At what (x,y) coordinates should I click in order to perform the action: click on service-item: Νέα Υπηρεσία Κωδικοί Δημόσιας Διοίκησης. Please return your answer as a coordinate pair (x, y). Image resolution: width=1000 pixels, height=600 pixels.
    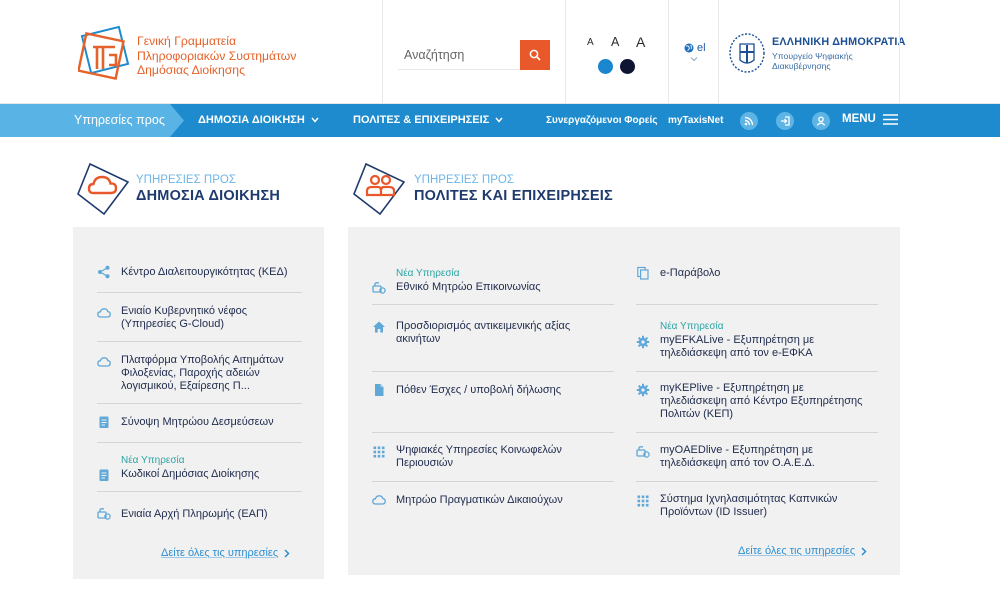
    Looking at the image, I should click on (202, 469).